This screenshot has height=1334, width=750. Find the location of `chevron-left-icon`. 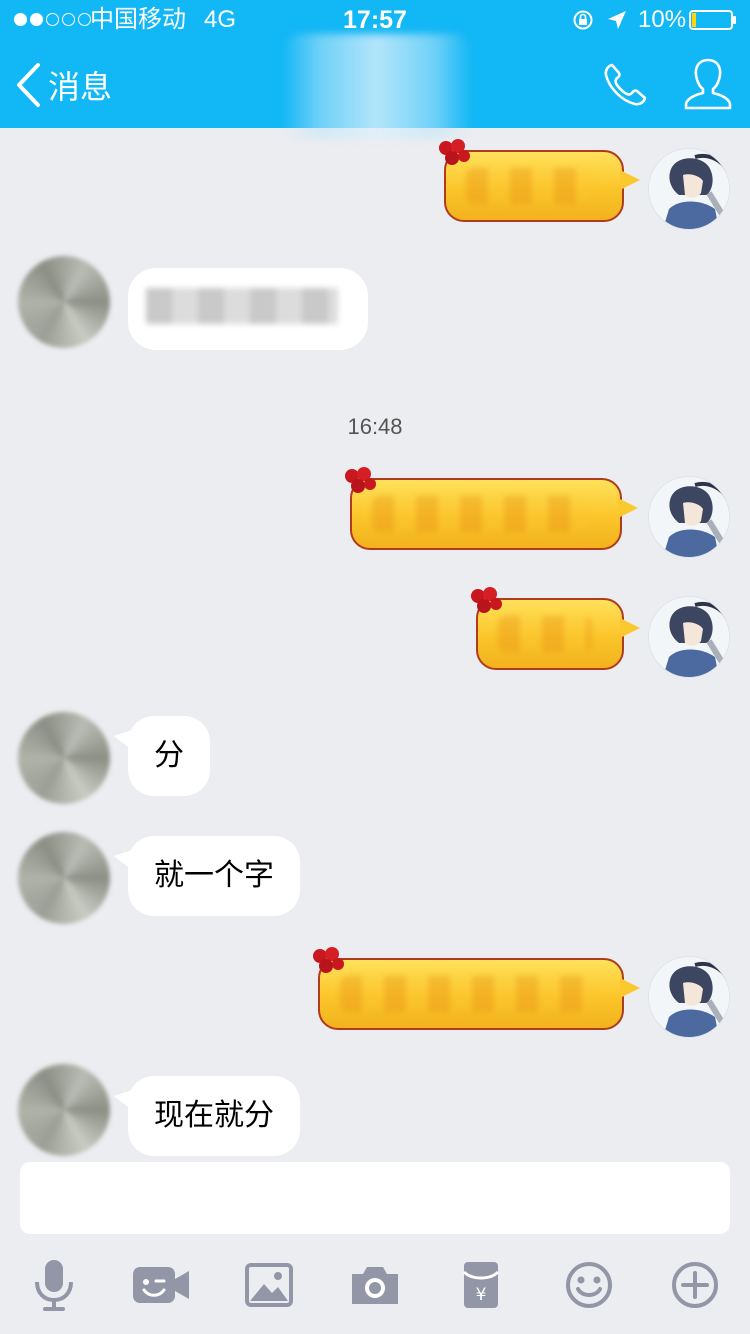

chevron-left-icon is located at coordinates (28, 85).